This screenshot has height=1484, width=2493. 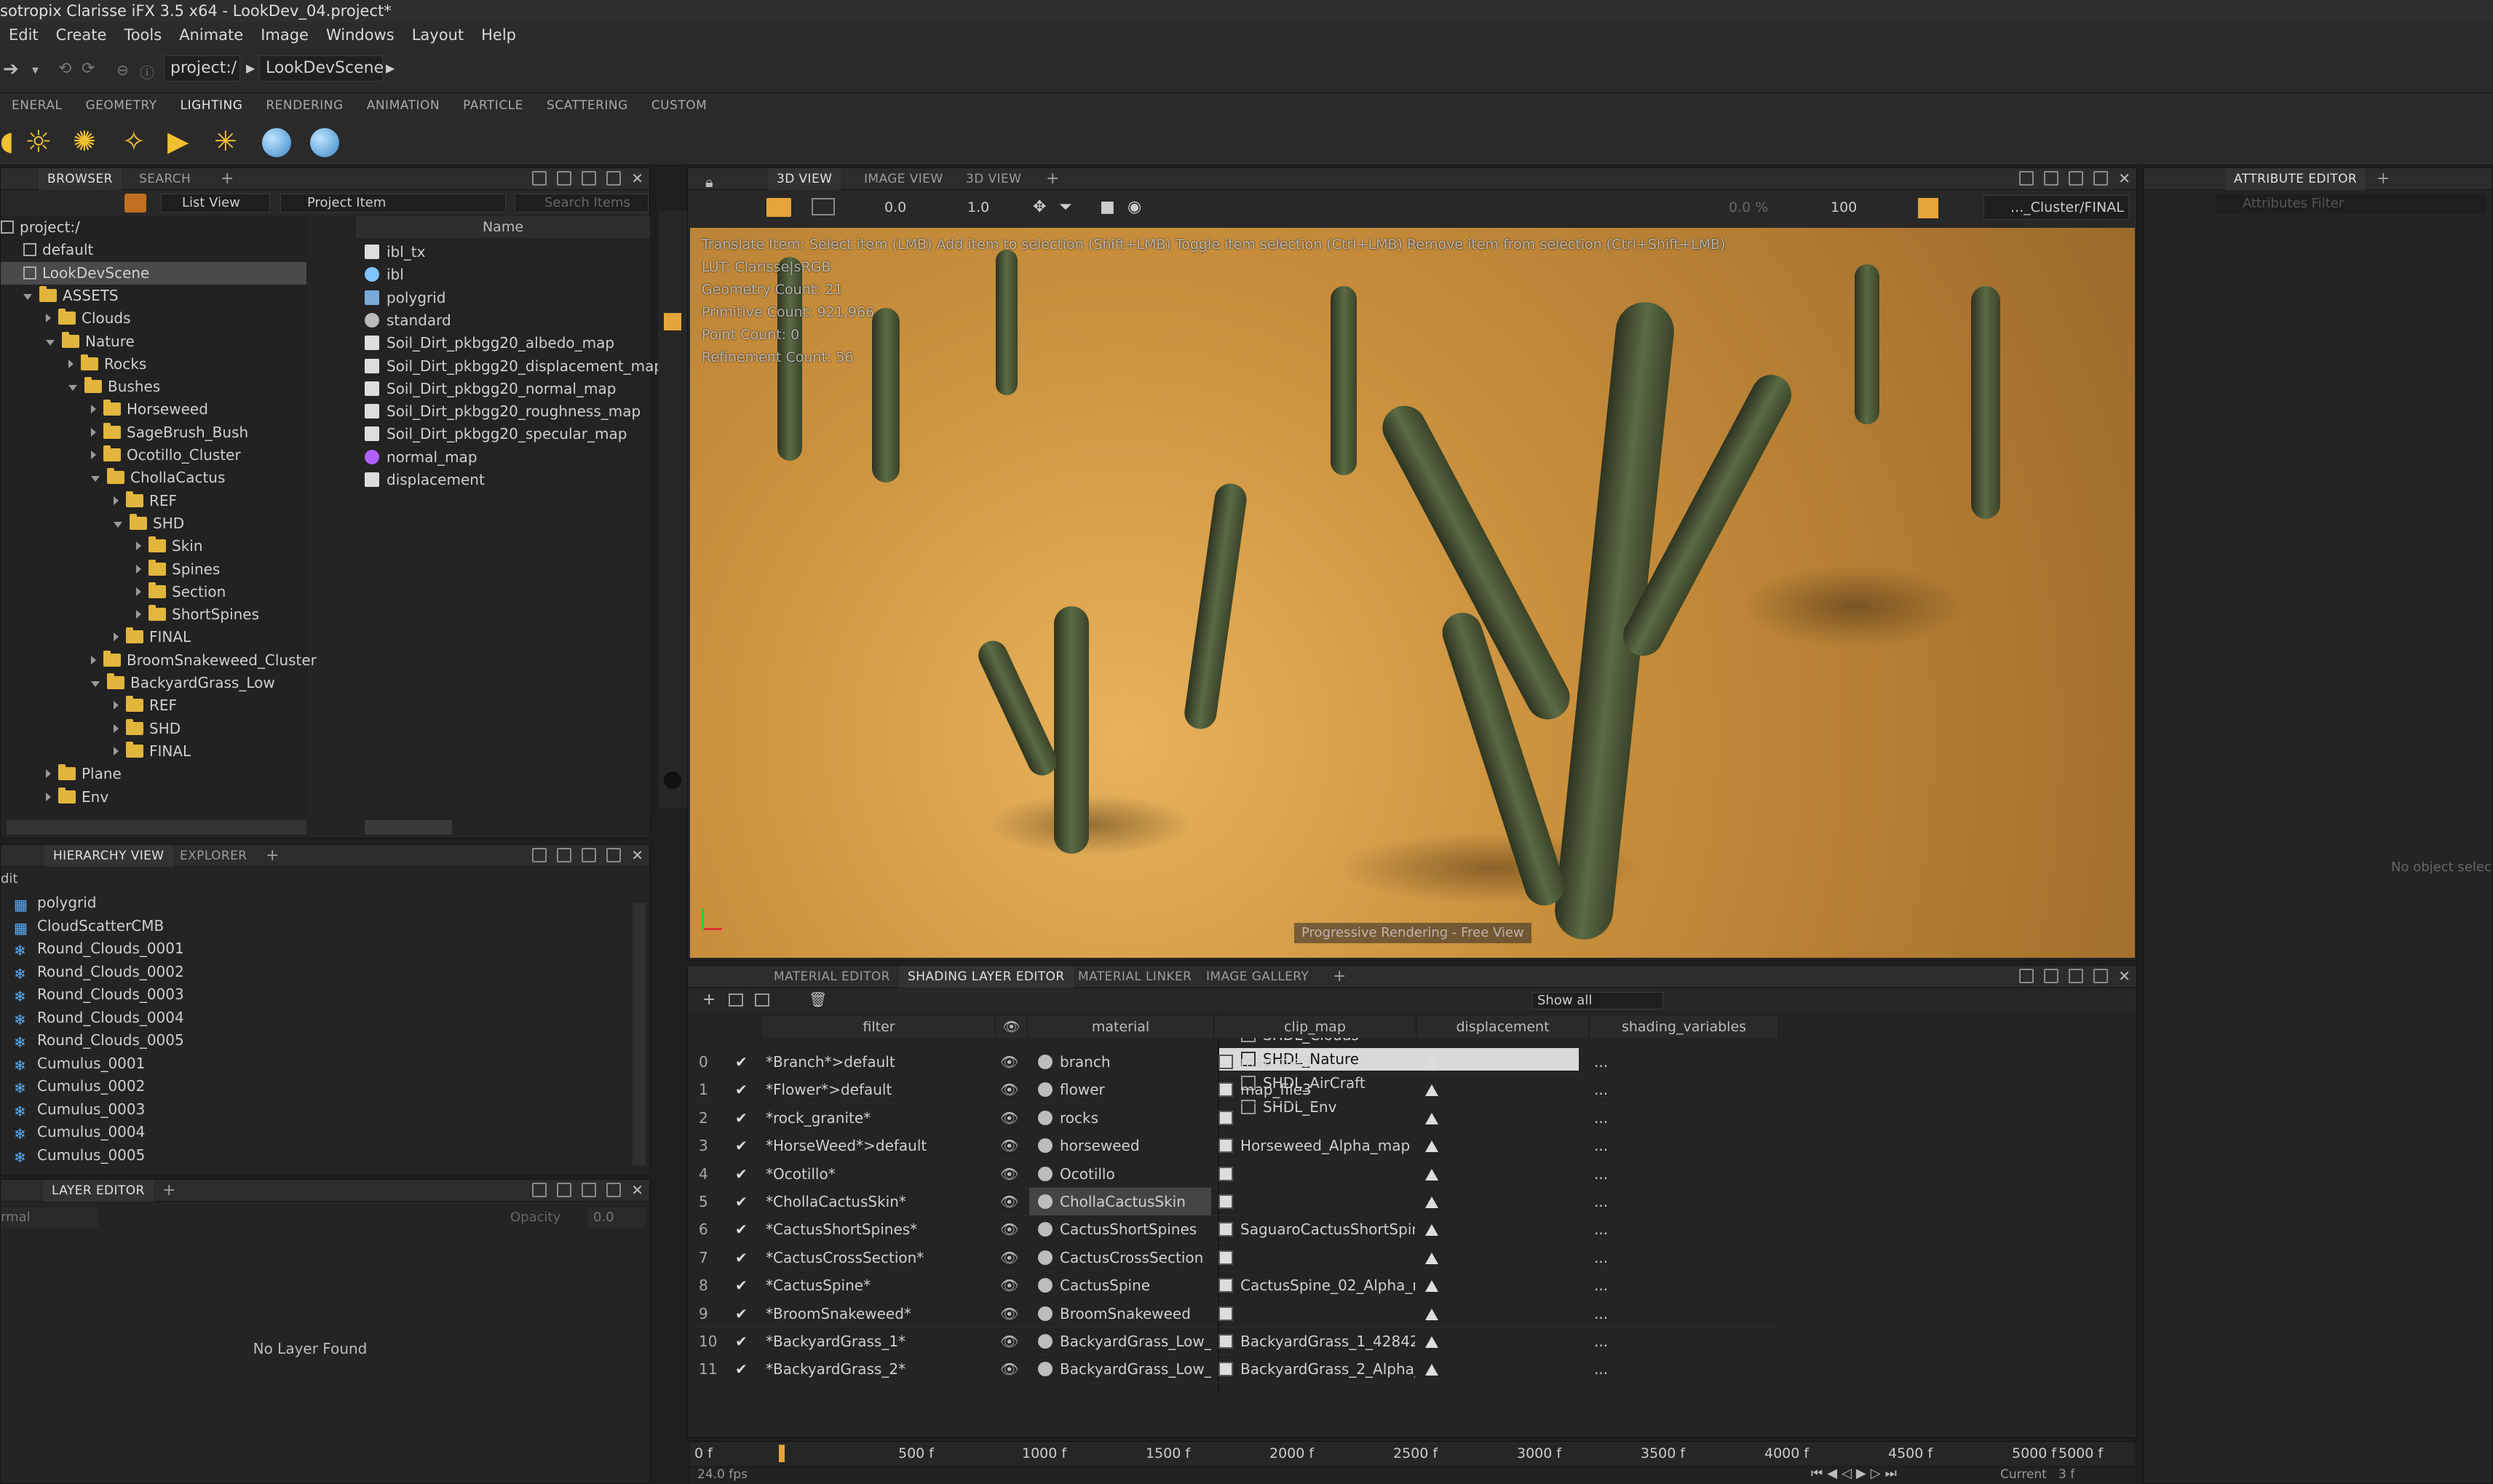 I want to click on tree-item: ASSETS, so click(x=153, y=296).